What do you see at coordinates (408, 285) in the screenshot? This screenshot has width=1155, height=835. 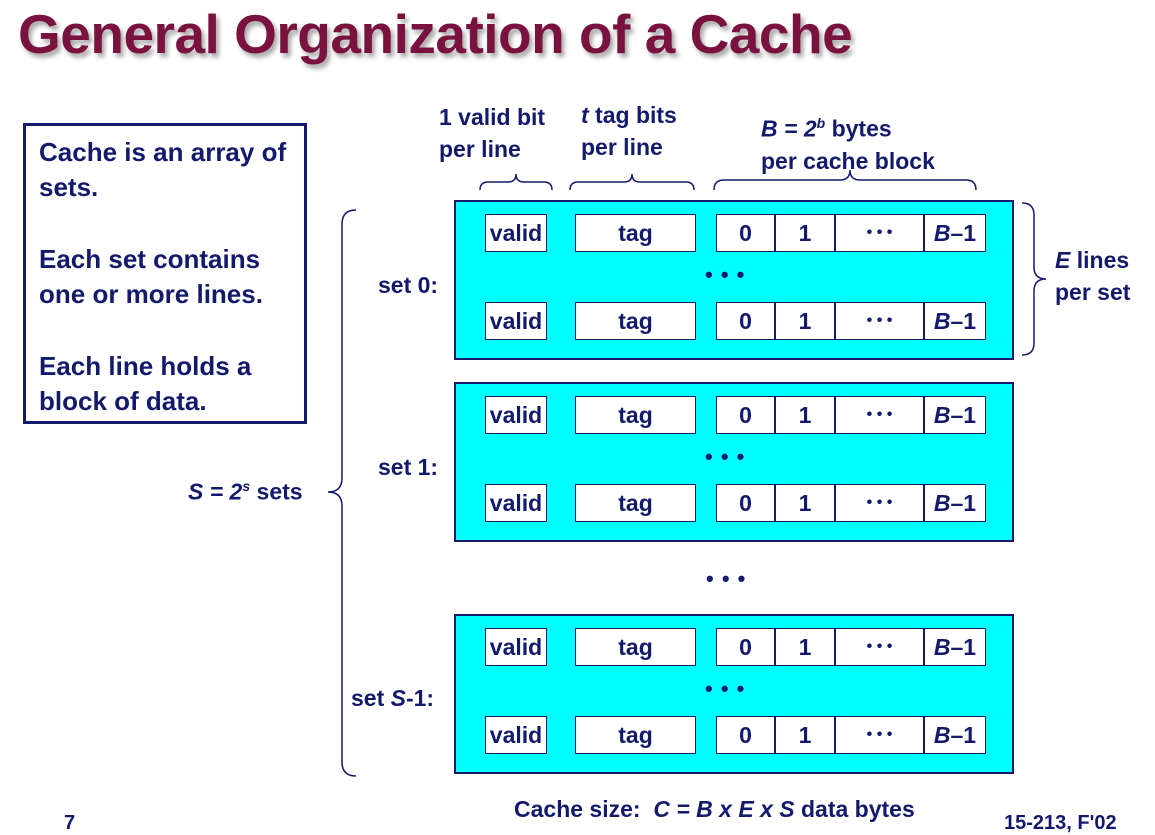 I see `set-0-label: set 0:` at bounding box center [408, 285].